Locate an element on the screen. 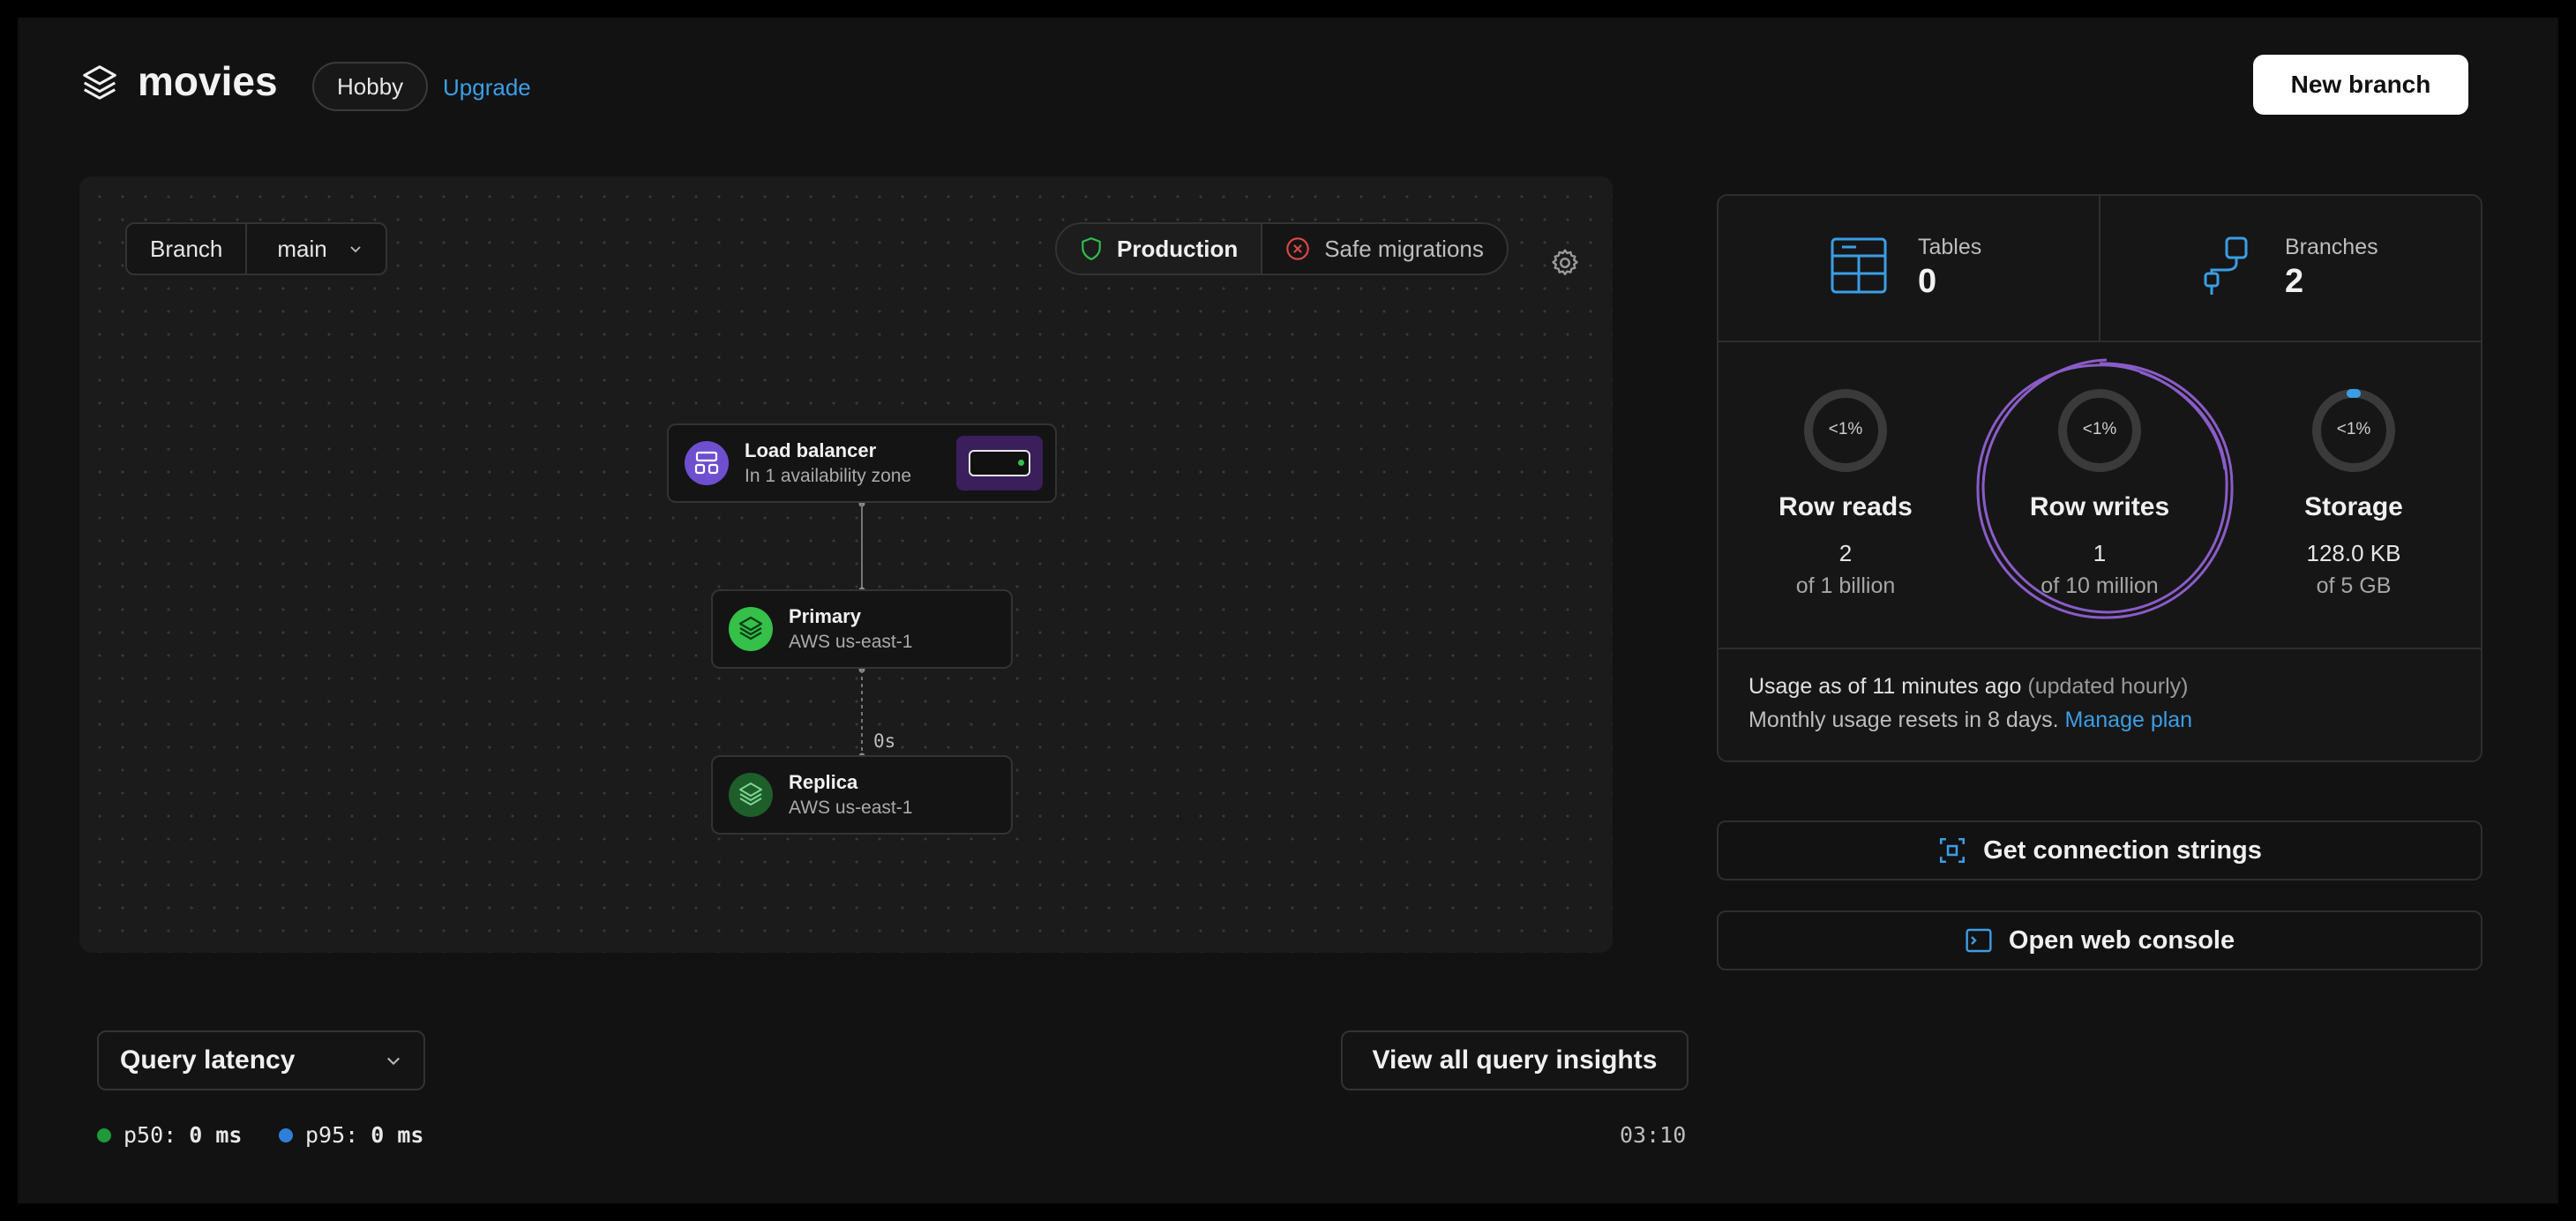 The height and width of the screenshot is (1221, 2576). branch-selector-label: Branch is located at coordinates (188, 248).